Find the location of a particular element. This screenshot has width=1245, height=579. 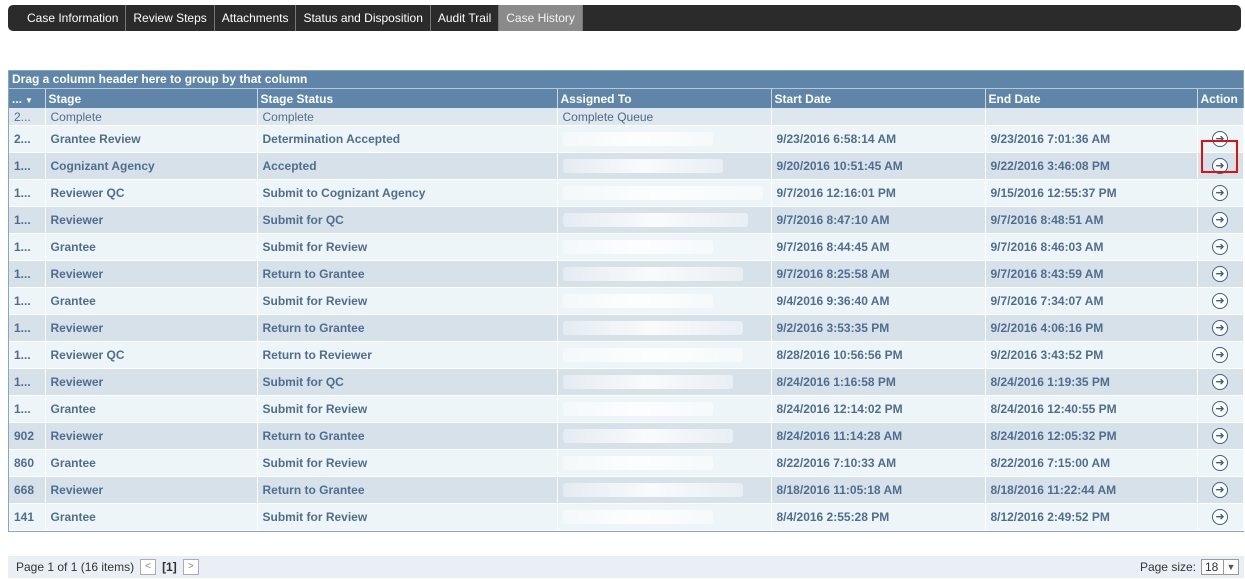

cell-id: 141 is located at coordinates (27, 517).